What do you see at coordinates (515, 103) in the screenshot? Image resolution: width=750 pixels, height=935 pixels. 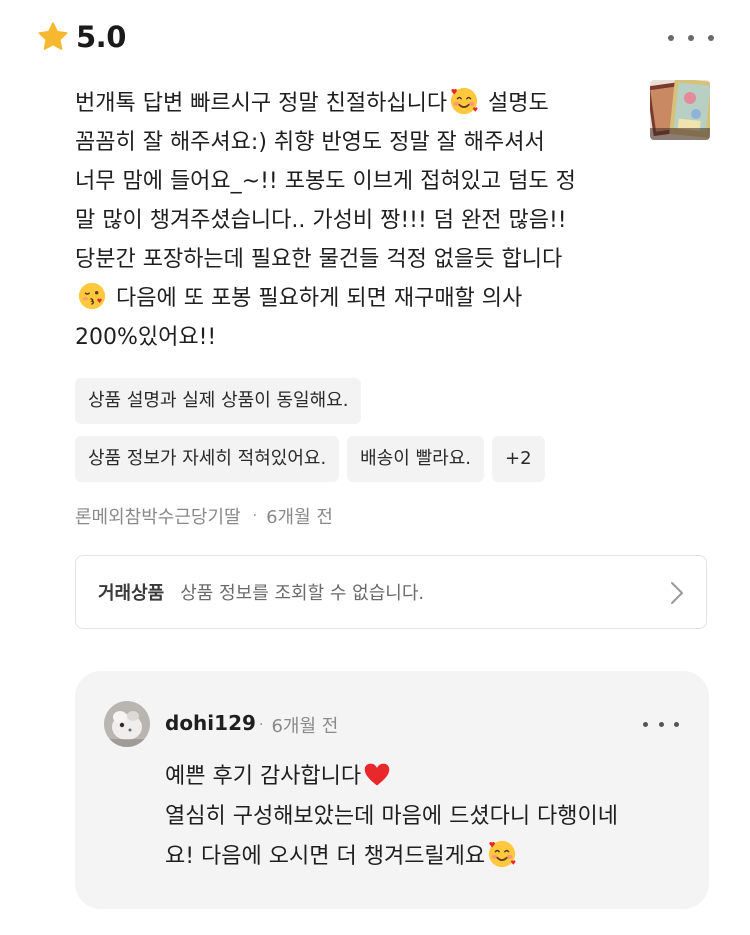 I see `review-line: 설명도` at bounding box center [515, 103].